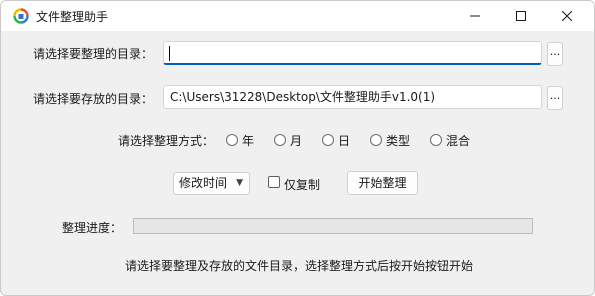 The height and width of the screenshot is (296, 595). Describe the element at coordinates (92, 228) in the screenshot. I see `progress-label: 整理进度：` at that location.